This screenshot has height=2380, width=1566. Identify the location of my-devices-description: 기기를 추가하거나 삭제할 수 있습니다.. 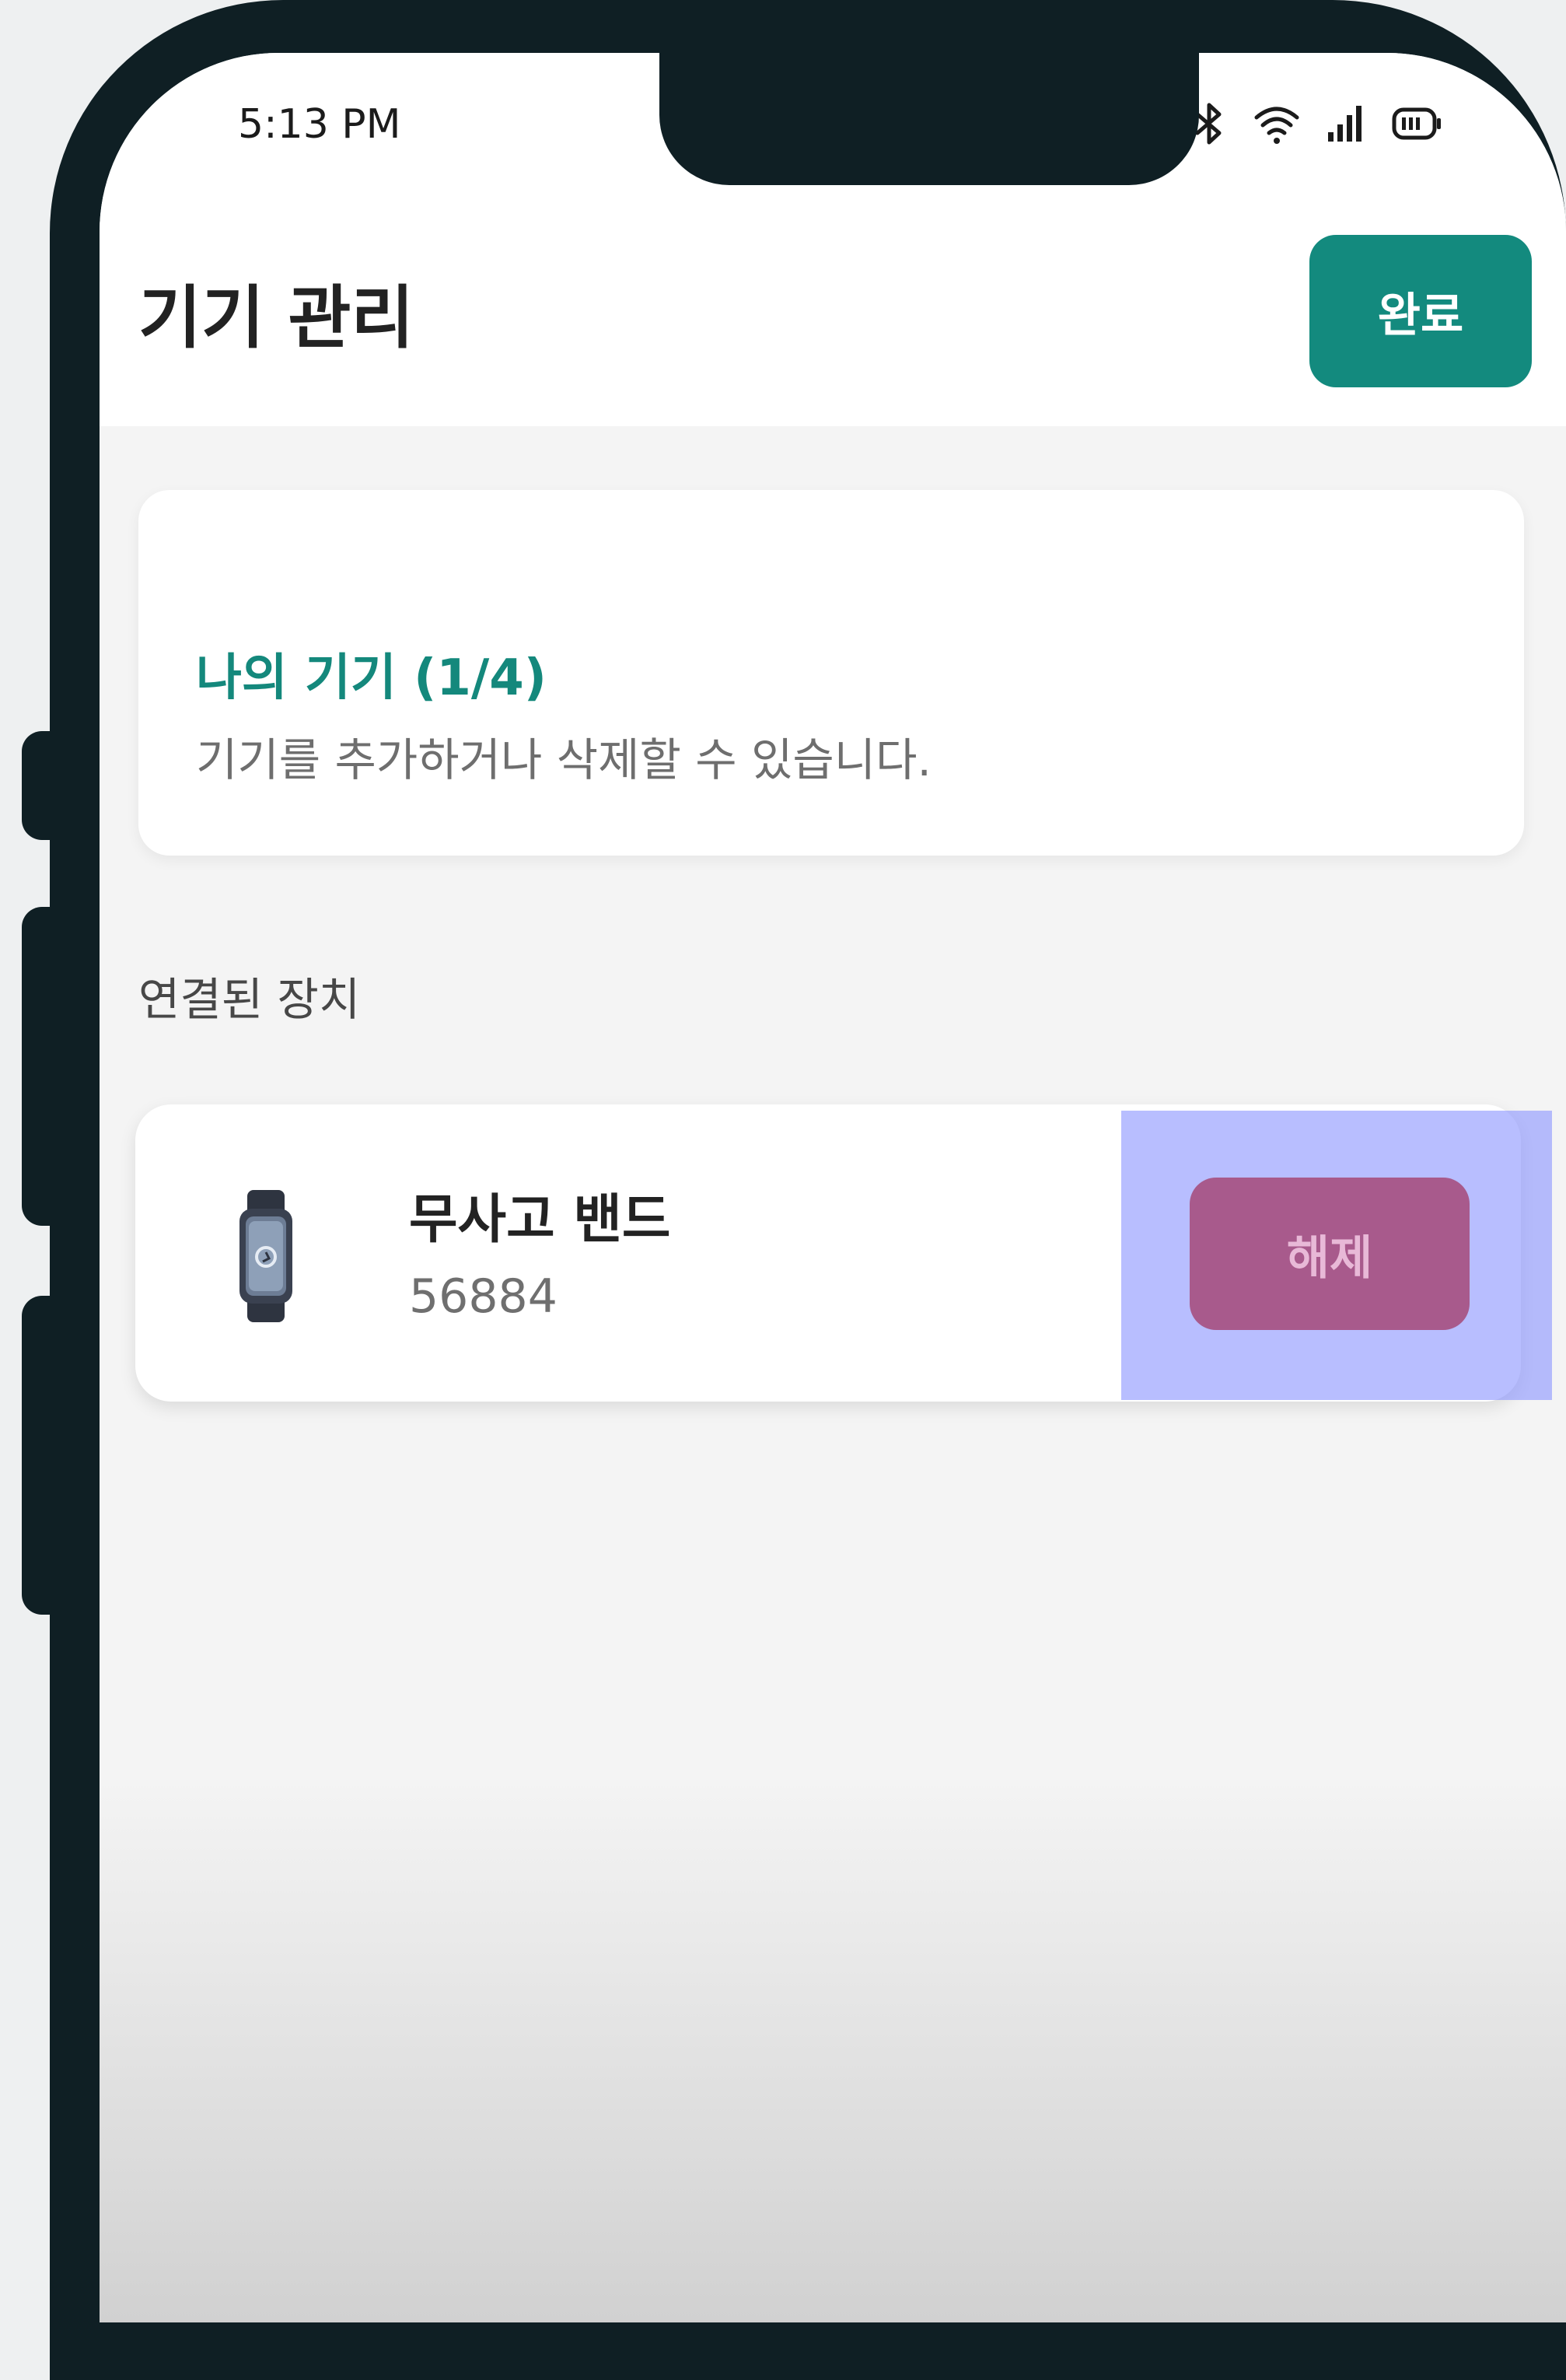
(564, 760).